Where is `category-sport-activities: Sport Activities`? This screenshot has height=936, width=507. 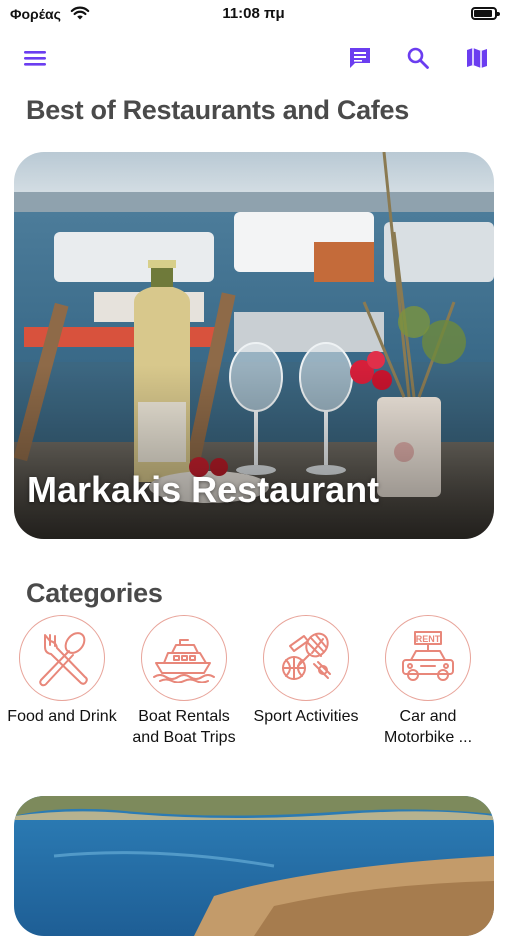
category-sport-activities: Sport Activities is located at coordinates (306, 671).